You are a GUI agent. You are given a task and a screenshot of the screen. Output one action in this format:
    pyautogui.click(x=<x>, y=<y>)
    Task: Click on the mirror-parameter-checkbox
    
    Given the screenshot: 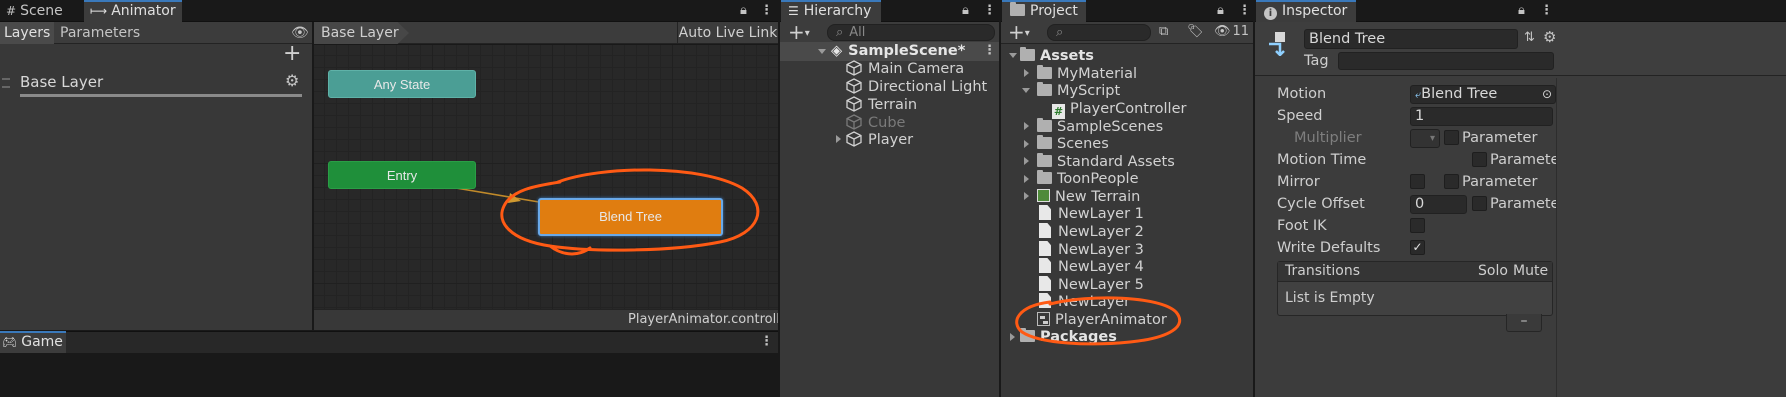 What is the action you would take?
    pyautogui.click(x=1451, y=181)
    